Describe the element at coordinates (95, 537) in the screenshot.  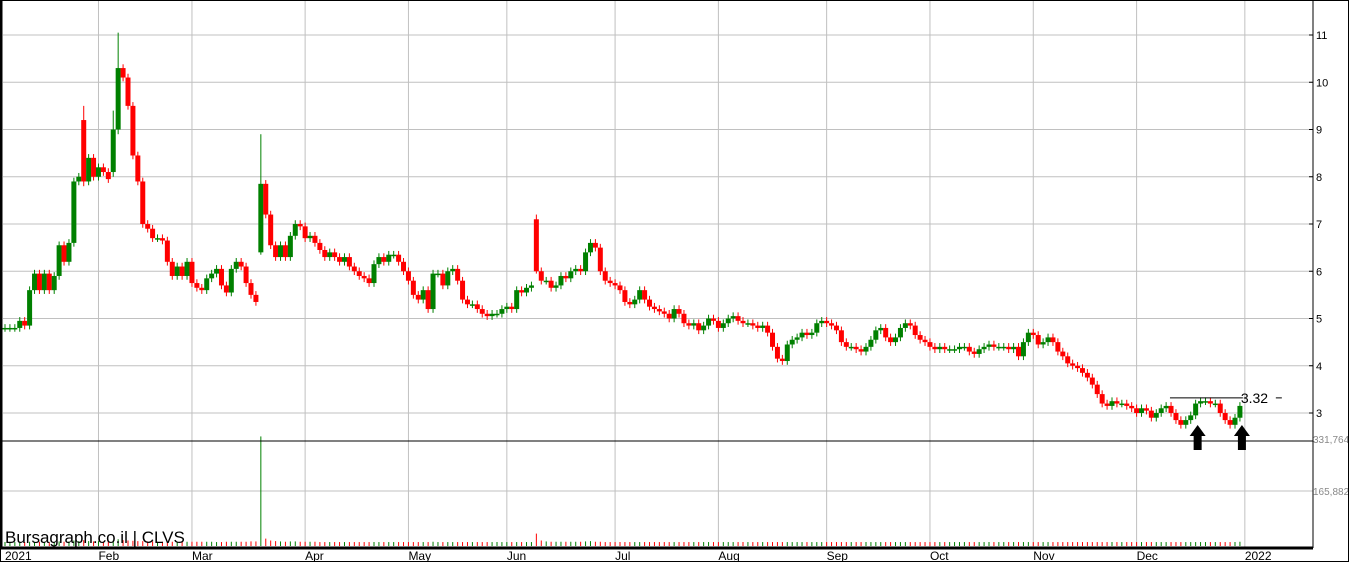
I see `chart-title: Bursagraph.co.il | CLVS` at that location.